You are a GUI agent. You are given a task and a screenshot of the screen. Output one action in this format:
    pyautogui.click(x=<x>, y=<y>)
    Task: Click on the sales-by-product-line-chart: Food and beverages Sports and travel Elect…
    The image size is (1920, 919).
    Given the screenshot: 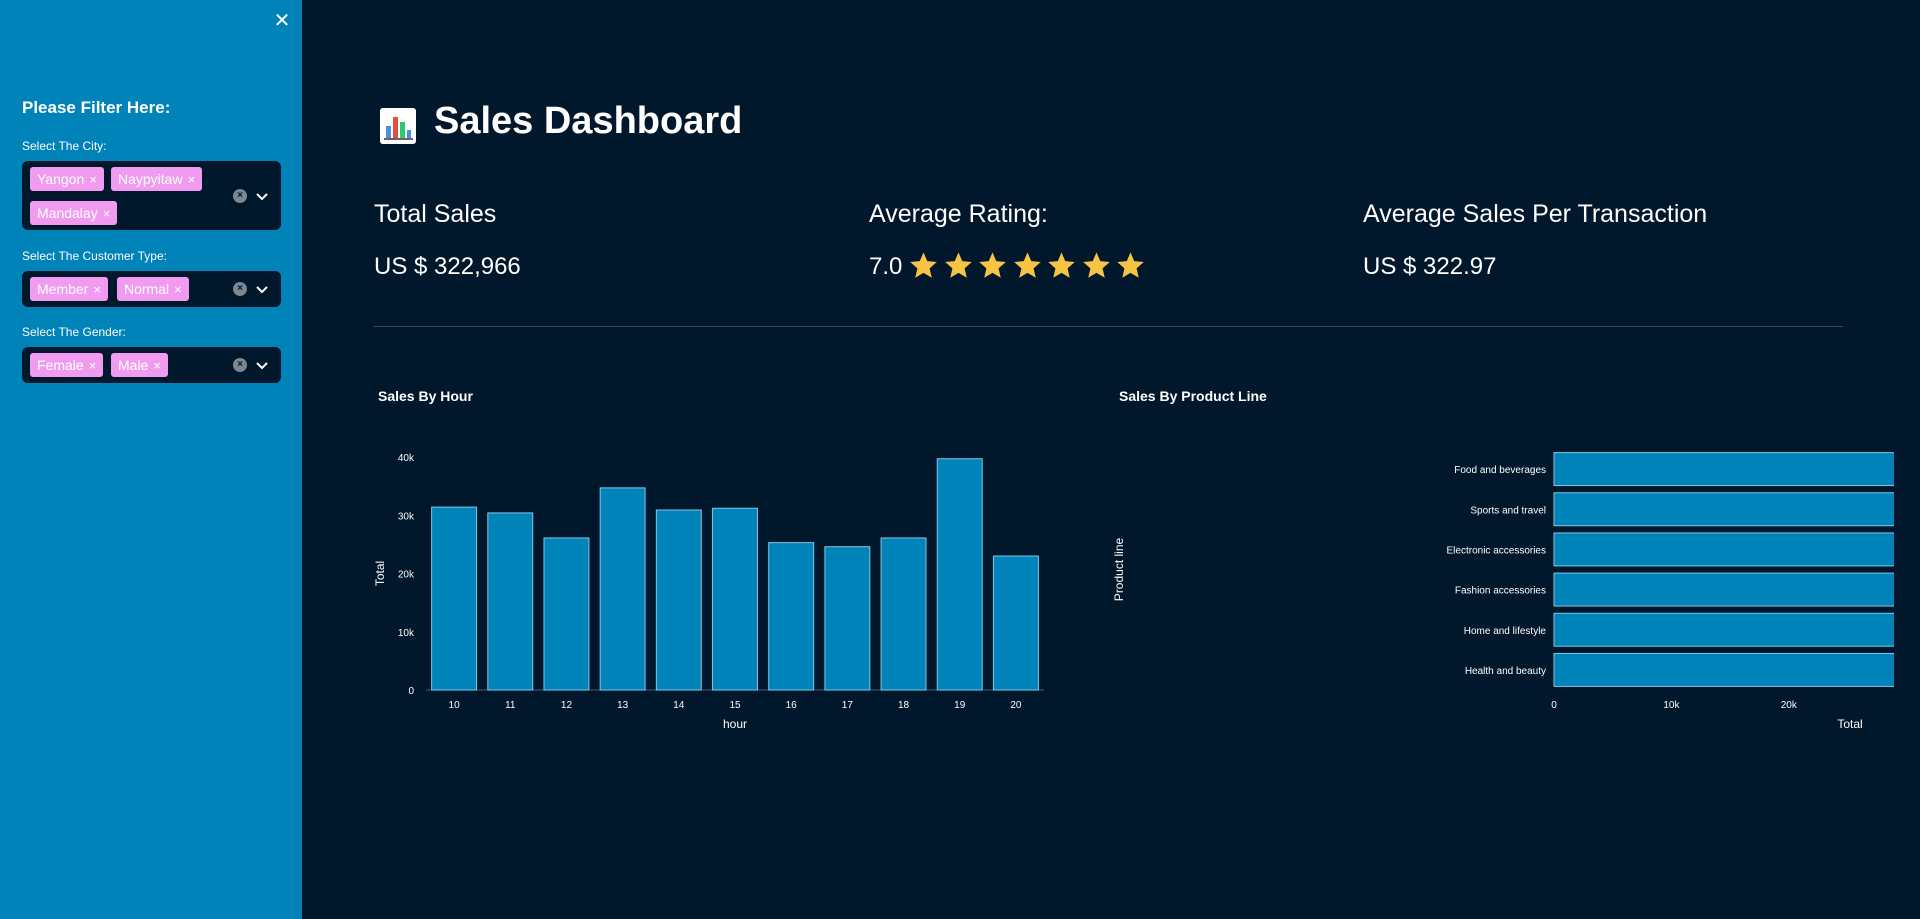 What is the action you would take?
    pyautogui.click(x=1504, y=591)
    